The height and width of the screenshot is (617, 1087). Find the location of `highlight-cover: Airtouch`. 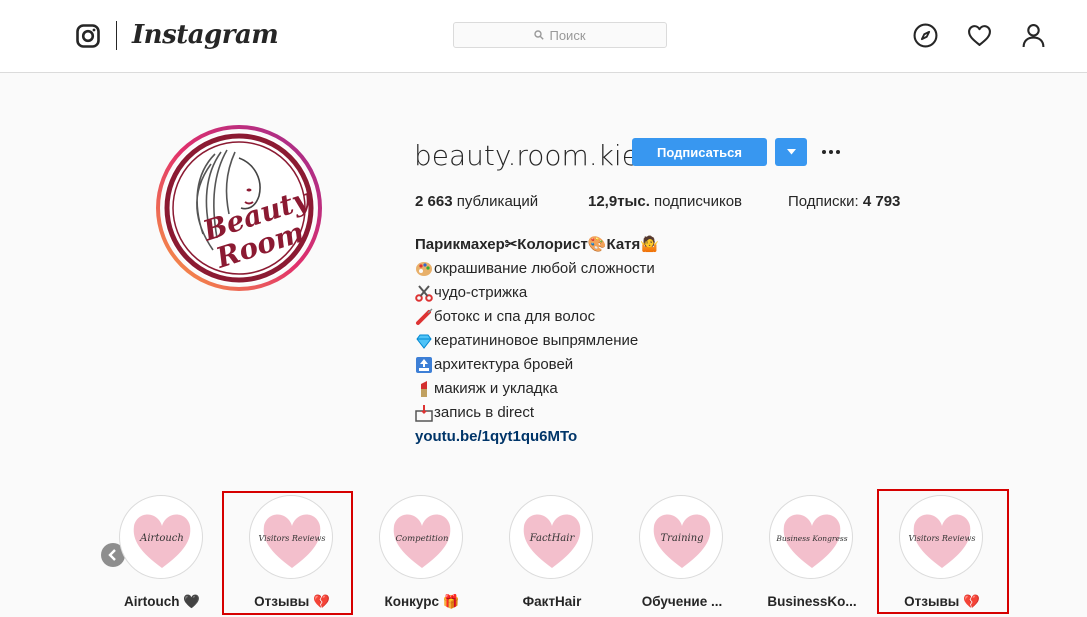

highlight-cover: Airtouch is located at coordinates (161, 537).